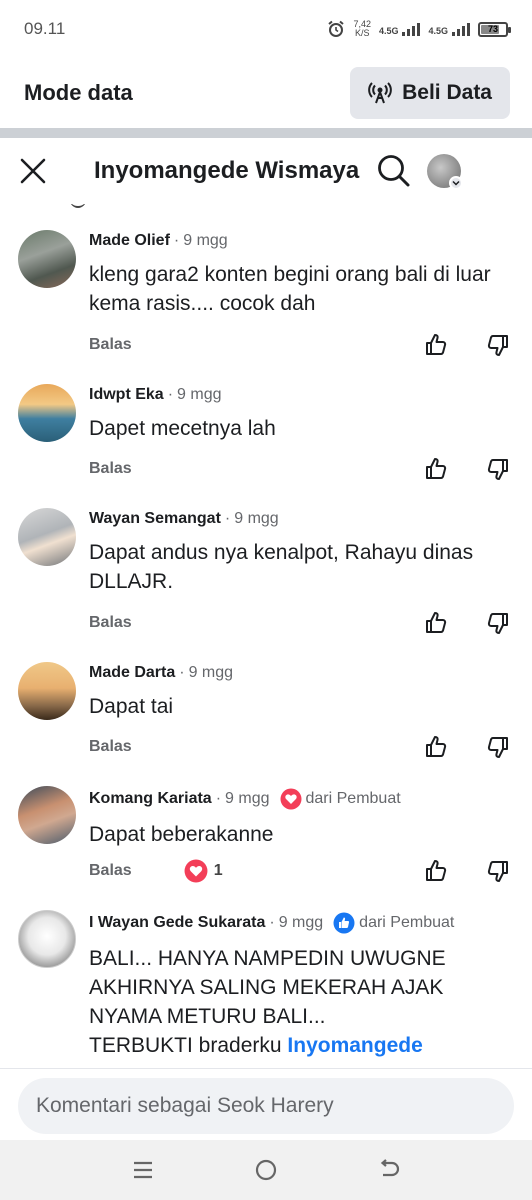  What do you see at coordinates (227, 170) in the screenshot?
I see `page-title: Inyomangede Wismaya` at bounding box center [227, 170].